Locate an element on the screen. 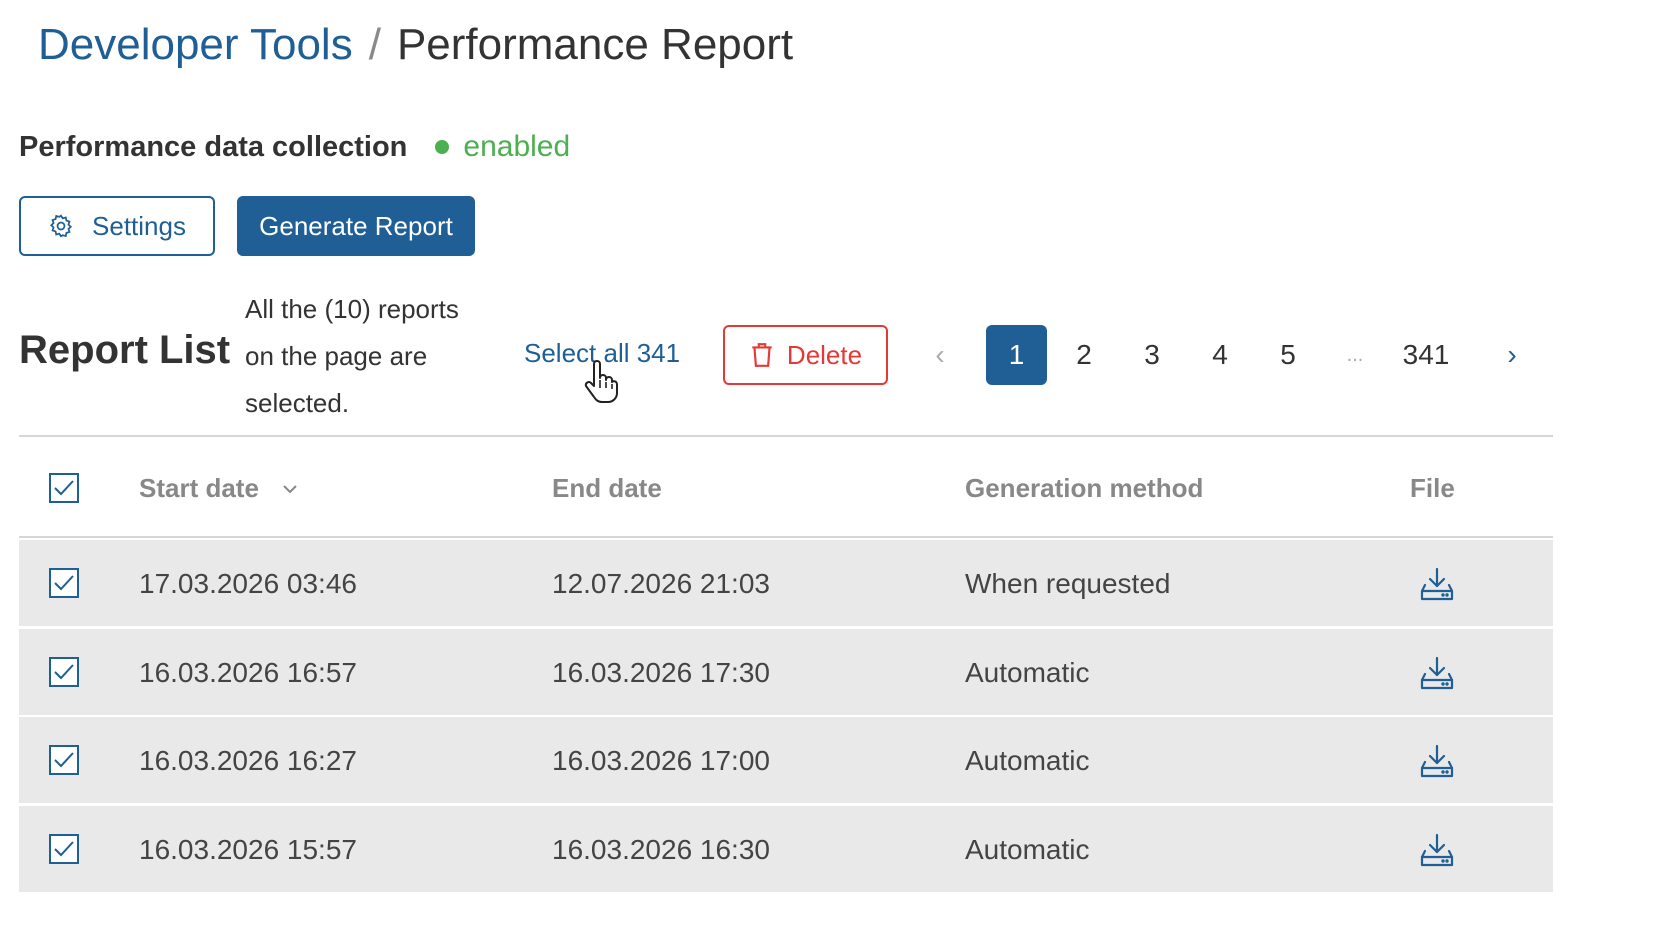 This screenshot has height=948, width=1666. select-all-checkbox is located at coordinates (64, 488).